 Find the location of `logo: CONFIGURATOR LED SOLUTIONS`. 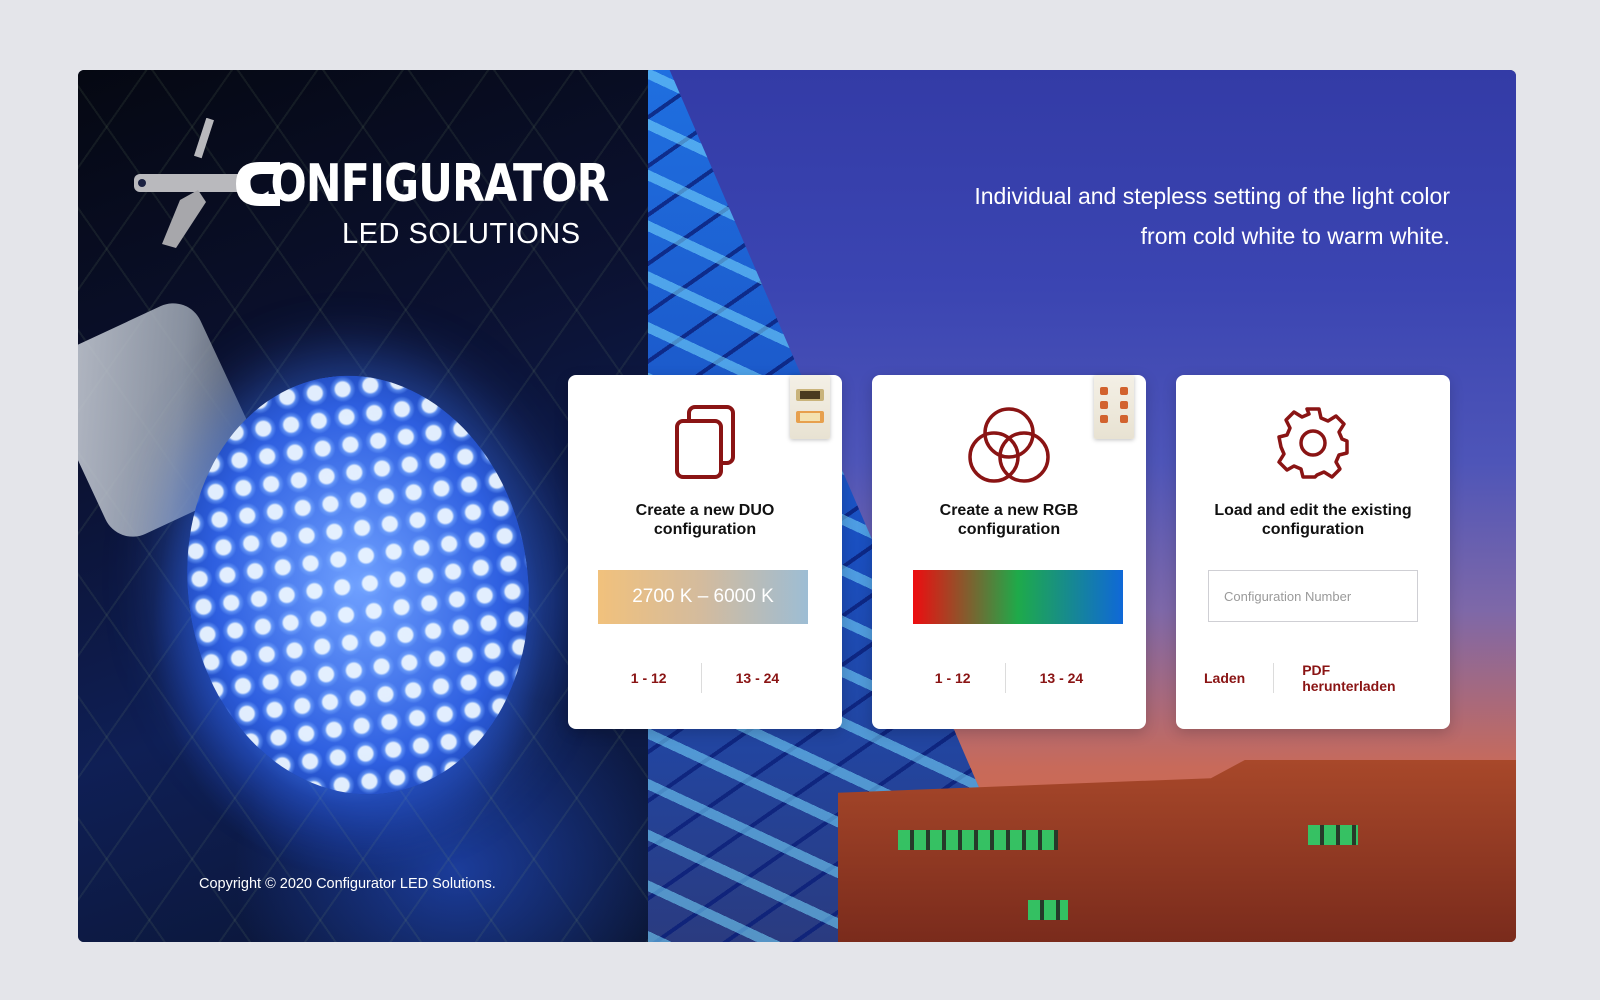

logo: CONFIGURATOR LED SOLUTIONS is located at coordinates (371, 188).